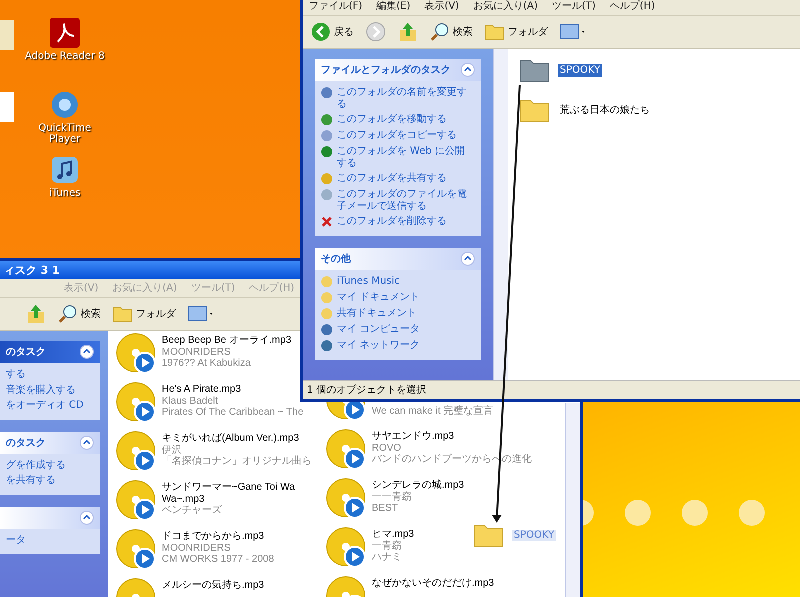  Describe the element at coordinates (192, 510) in the screenshot. I see `artist-name: ベンチャーズ` at that location.